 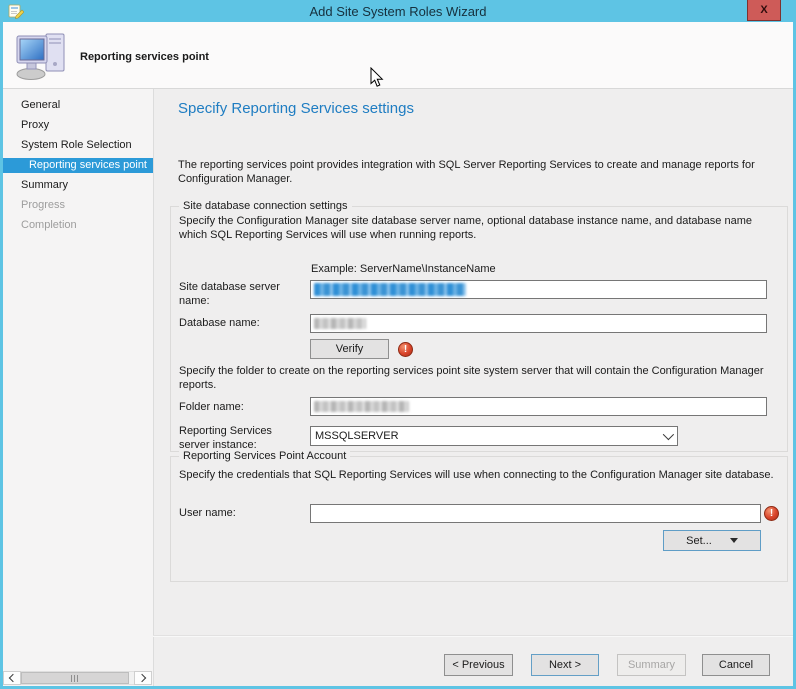 I want to click on redacted-folder-value, so click(x=361, y=406).